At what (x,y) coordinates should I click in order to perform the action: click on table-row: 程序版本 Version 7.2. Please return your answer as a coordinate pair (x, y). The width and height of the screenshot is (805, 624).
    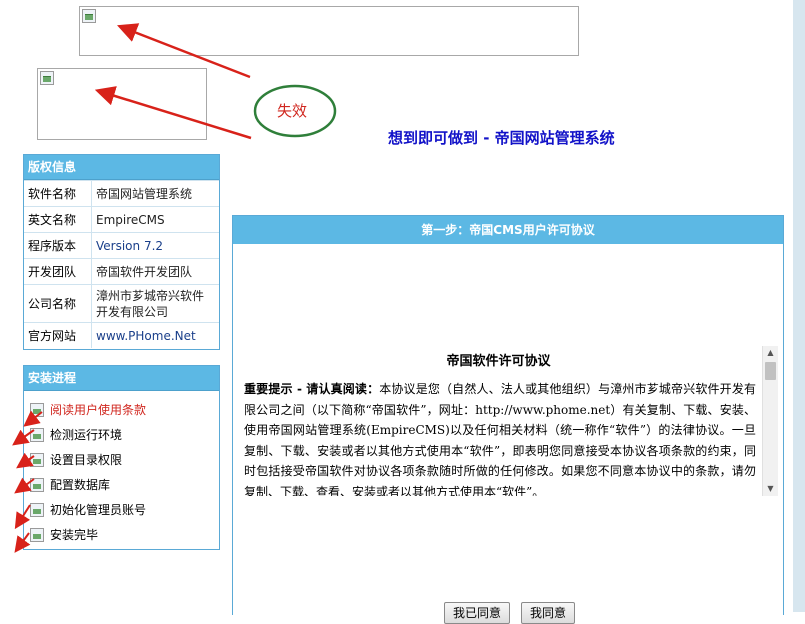
    Looking at the image, I should click on (121, 245).